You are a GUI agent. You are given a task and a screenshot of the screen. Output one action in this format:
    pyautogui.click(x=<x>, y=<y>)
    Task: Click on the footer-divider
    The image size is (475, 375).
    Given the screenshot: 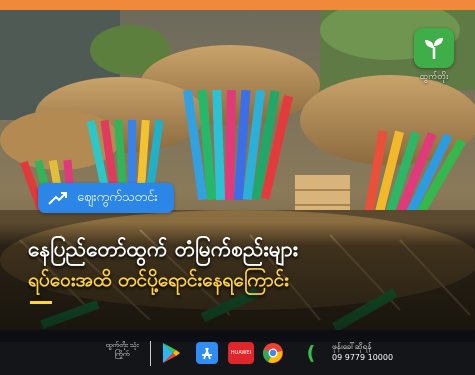 What is the action you would take?
    pyautogui.click(x=150, y=353)
    